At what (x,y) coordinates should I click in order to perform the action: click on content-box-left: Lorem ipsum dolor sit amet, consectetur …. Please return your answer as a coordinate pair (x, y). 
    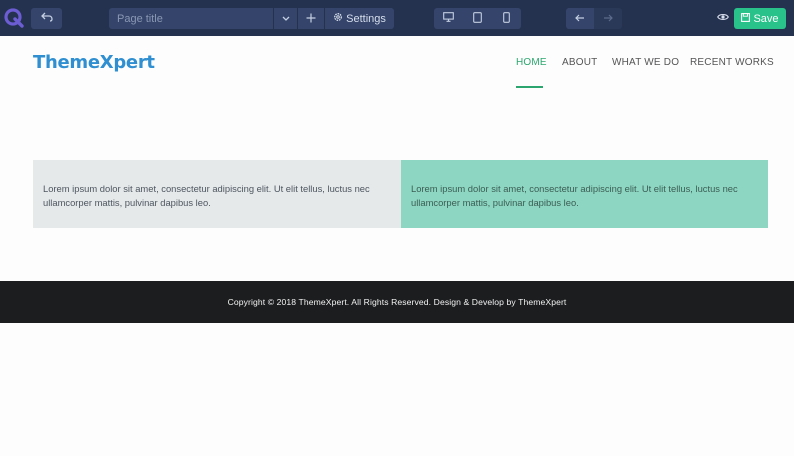
    Looking at the image, I should click on (217, 194).